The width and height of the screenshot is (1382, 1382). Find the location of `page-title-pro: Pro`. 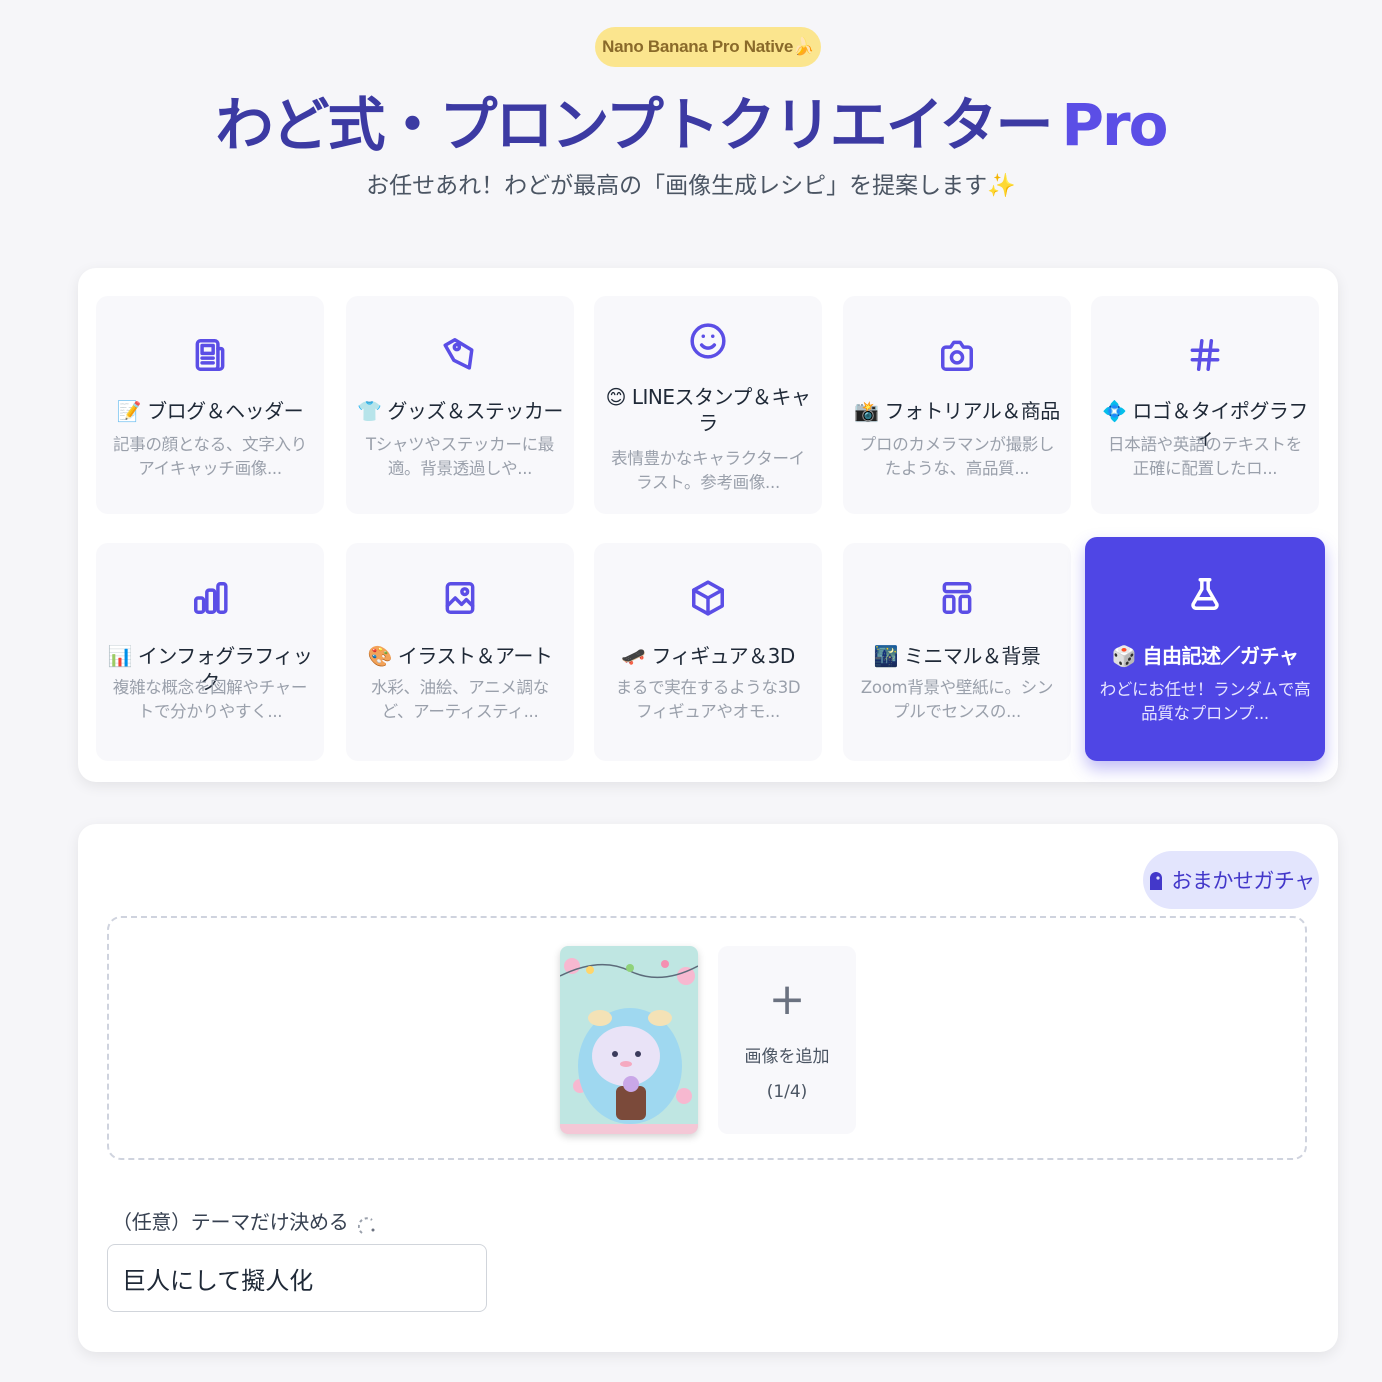

page-title-pro: Pro is located at coordinates (1114, 125).